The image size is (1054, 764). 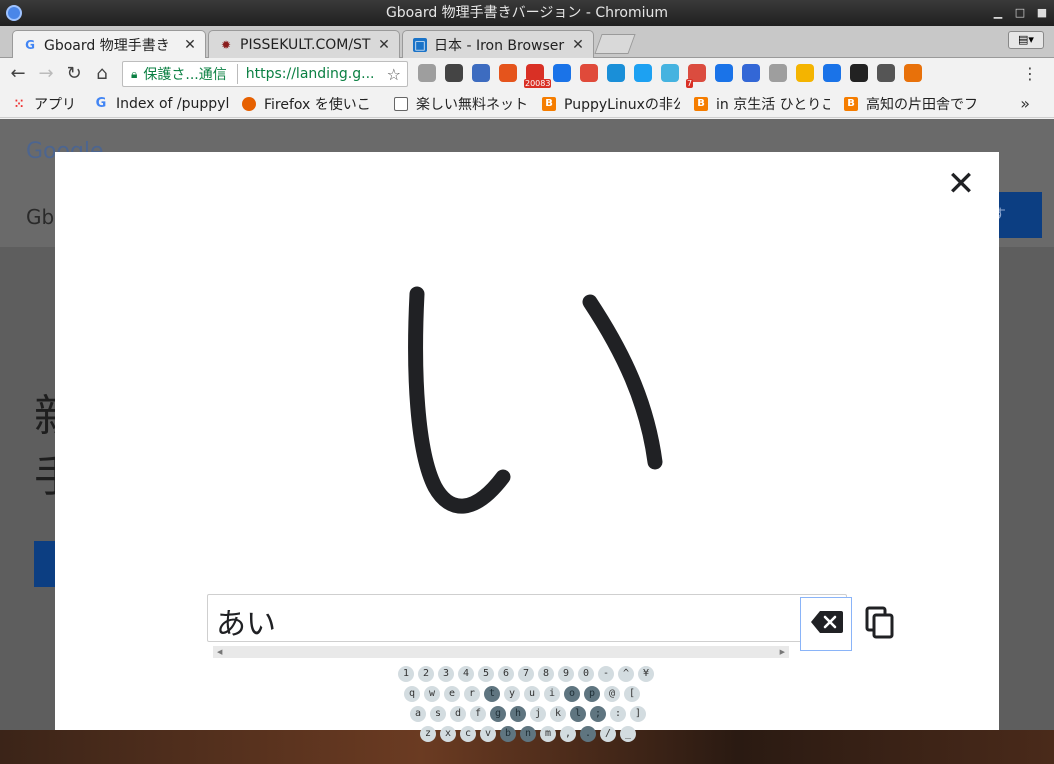 I want to click on todoist-icon: 7, so click(x=696, y=76).